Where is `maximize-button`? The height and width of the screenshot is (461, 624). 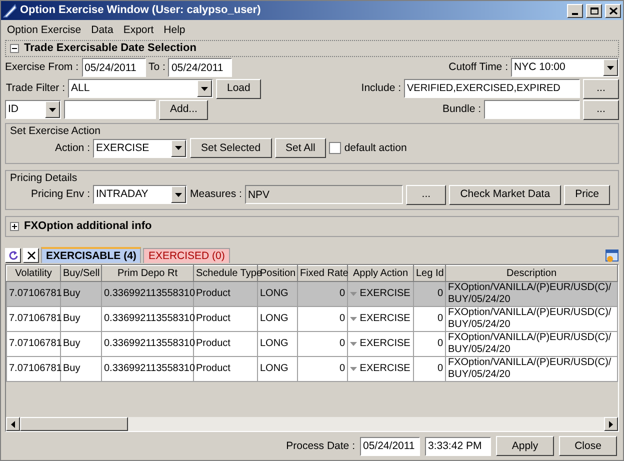 maximize-button is located at coordinates (594, 11).